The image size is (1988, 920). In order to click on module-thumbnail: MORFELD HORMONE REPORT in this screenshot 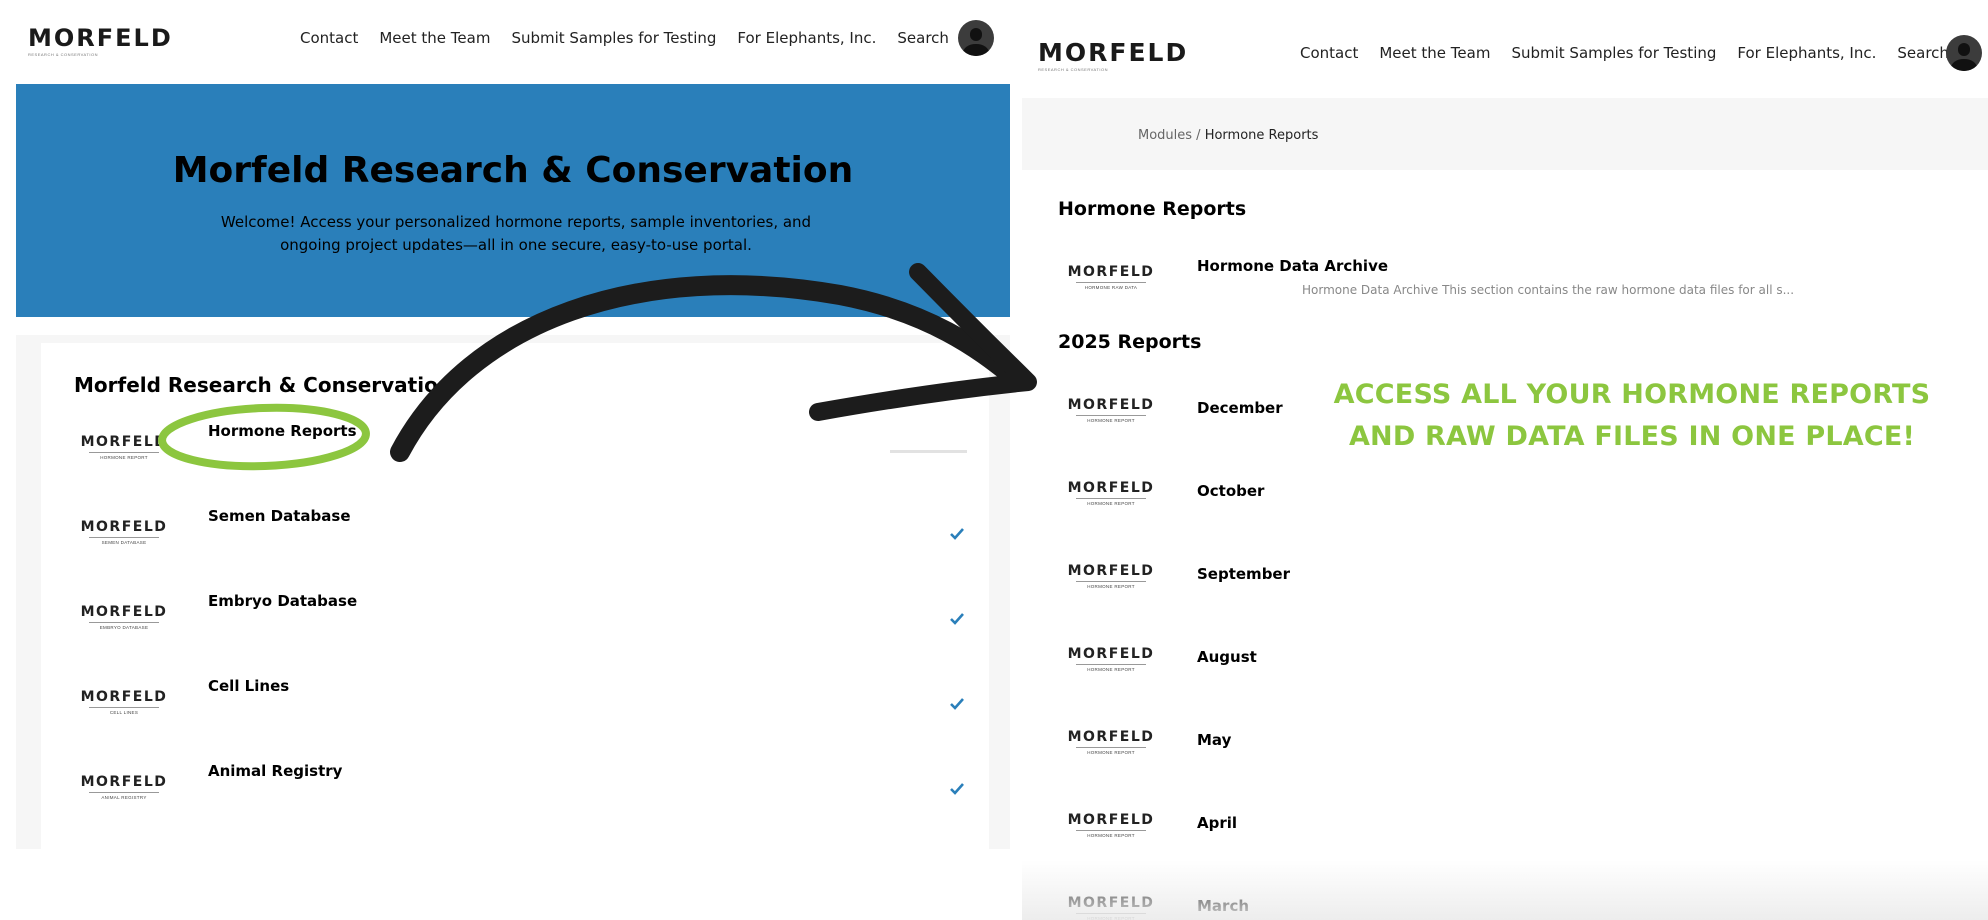, I will do `click(124, 447)`.